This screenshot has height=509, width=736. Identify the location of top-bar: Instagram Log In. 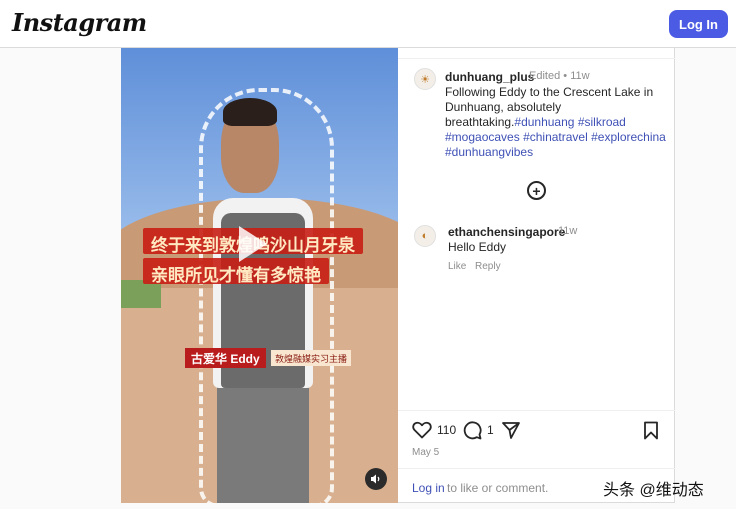
(368, 24).